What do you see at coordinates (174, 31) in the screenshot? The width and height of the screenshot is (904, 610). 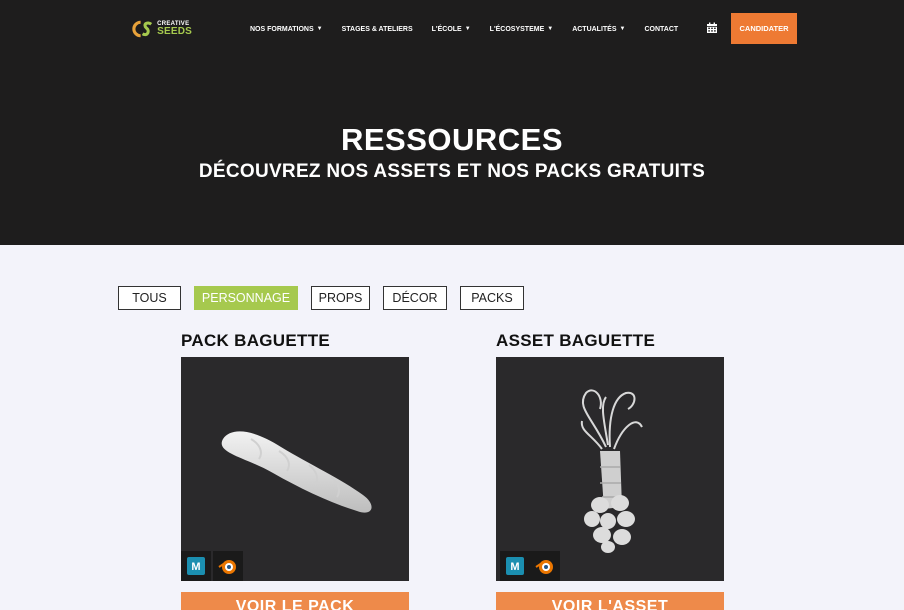 I see `logo-text-seeds: SEEDS` at bounding box center [174, 31].